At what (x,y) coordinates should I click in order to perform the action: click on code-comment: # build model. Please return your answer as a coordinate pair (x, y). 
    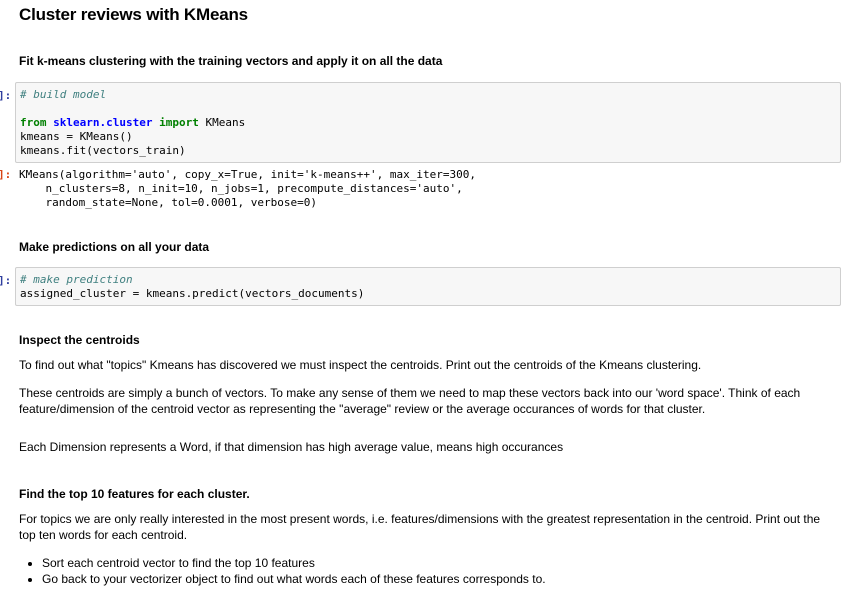
    Looking at the image, I should click on (63, 94).